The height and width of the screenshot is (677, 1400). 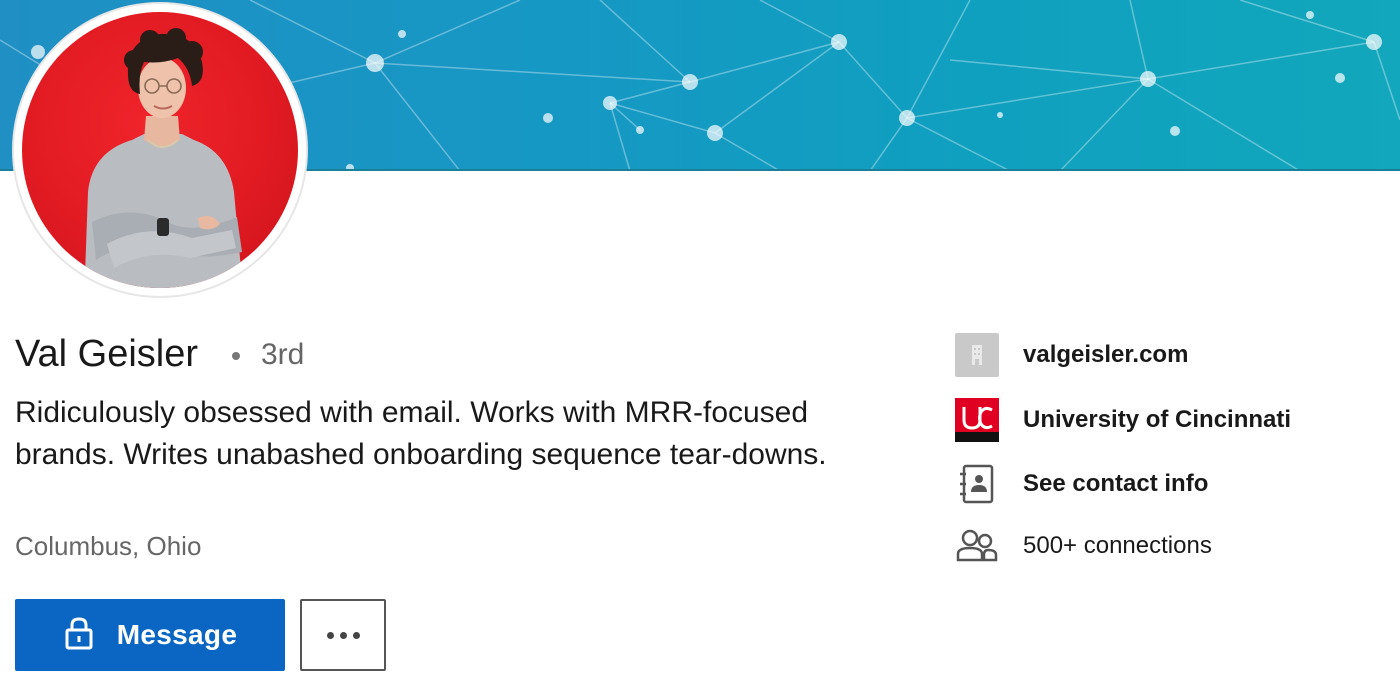 What do you see at coordinates (977, 484) in the screenshot?
I see `address-book-icon` at bounding box center [977, 484].